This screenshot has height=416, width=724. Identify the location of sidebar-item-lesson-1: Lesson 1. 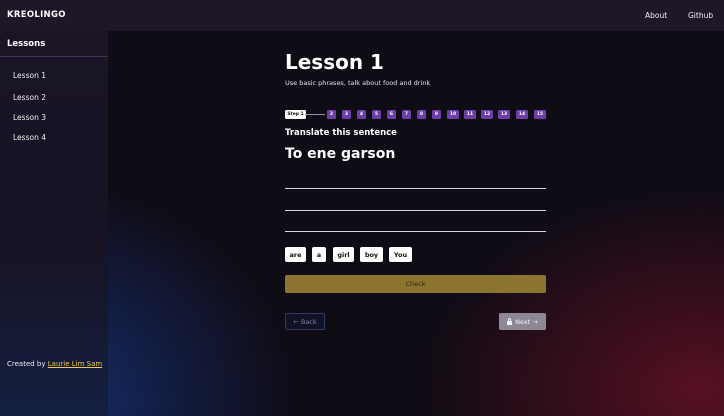
(29, 75).